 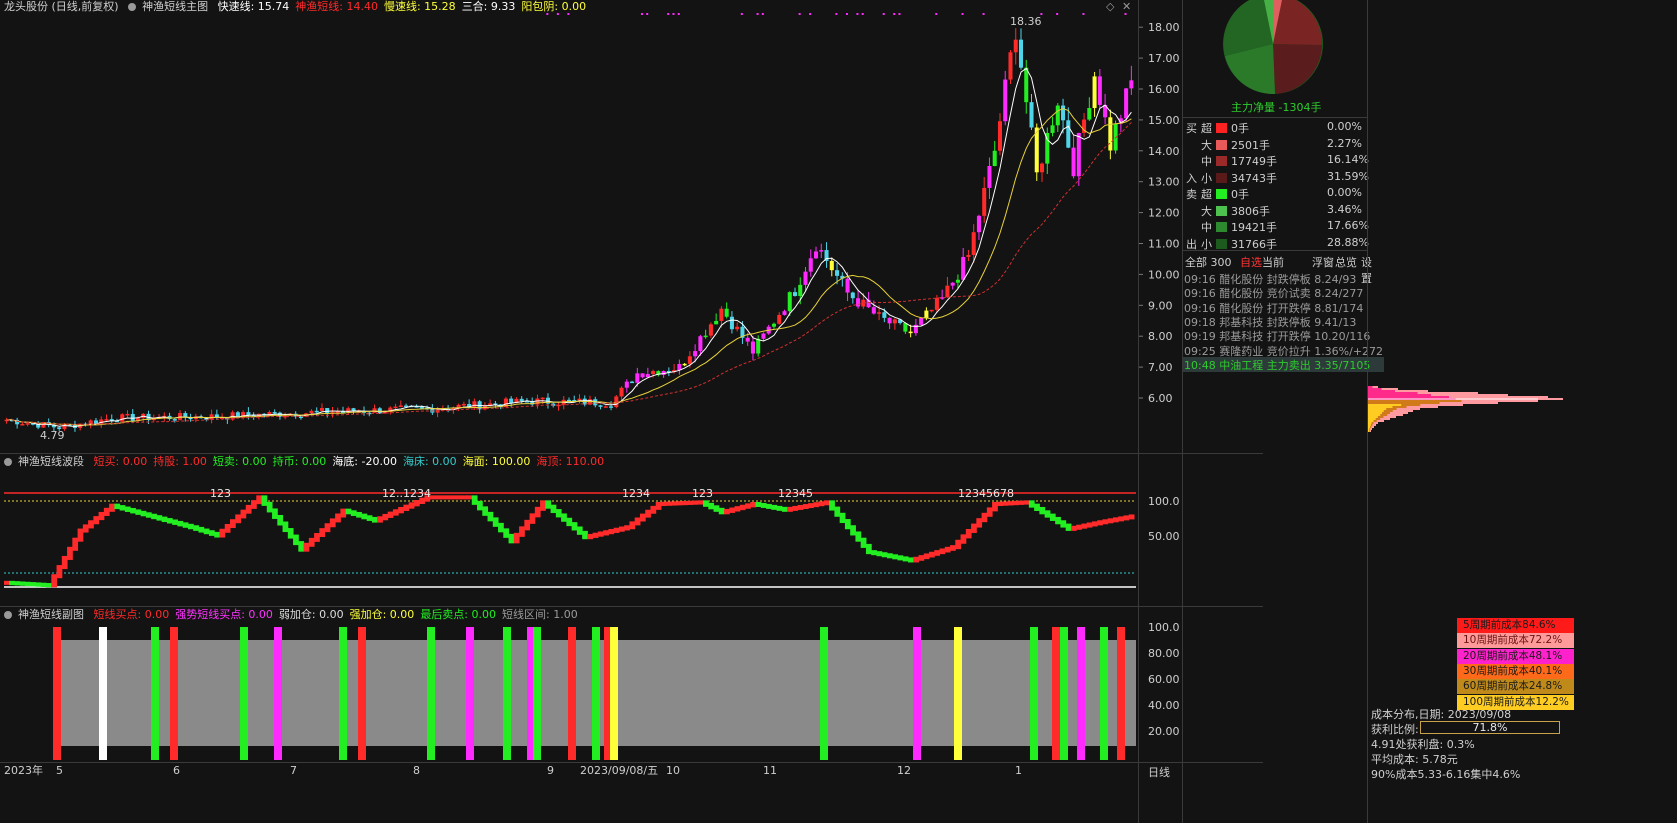 What do you see at coordinates (1026, 21) in the screenshot?
I see `high-price-label: 18.36` at bounding box center [1026, 21].